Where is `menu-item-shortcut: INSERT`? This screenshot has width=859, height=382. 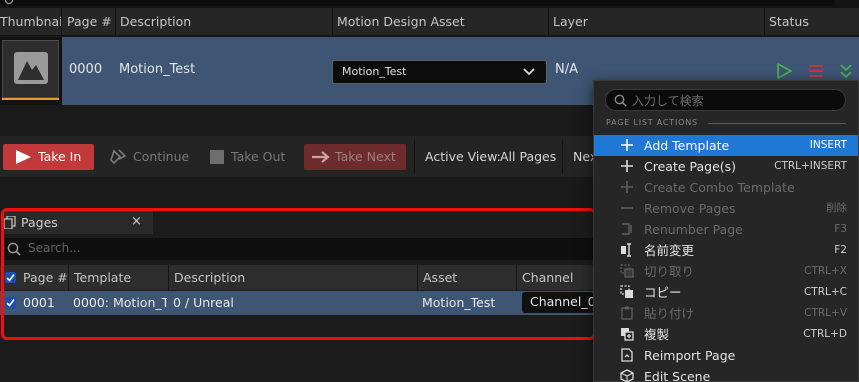 menu-item-shortcut: INSERT is located at coordinates (828, 145).